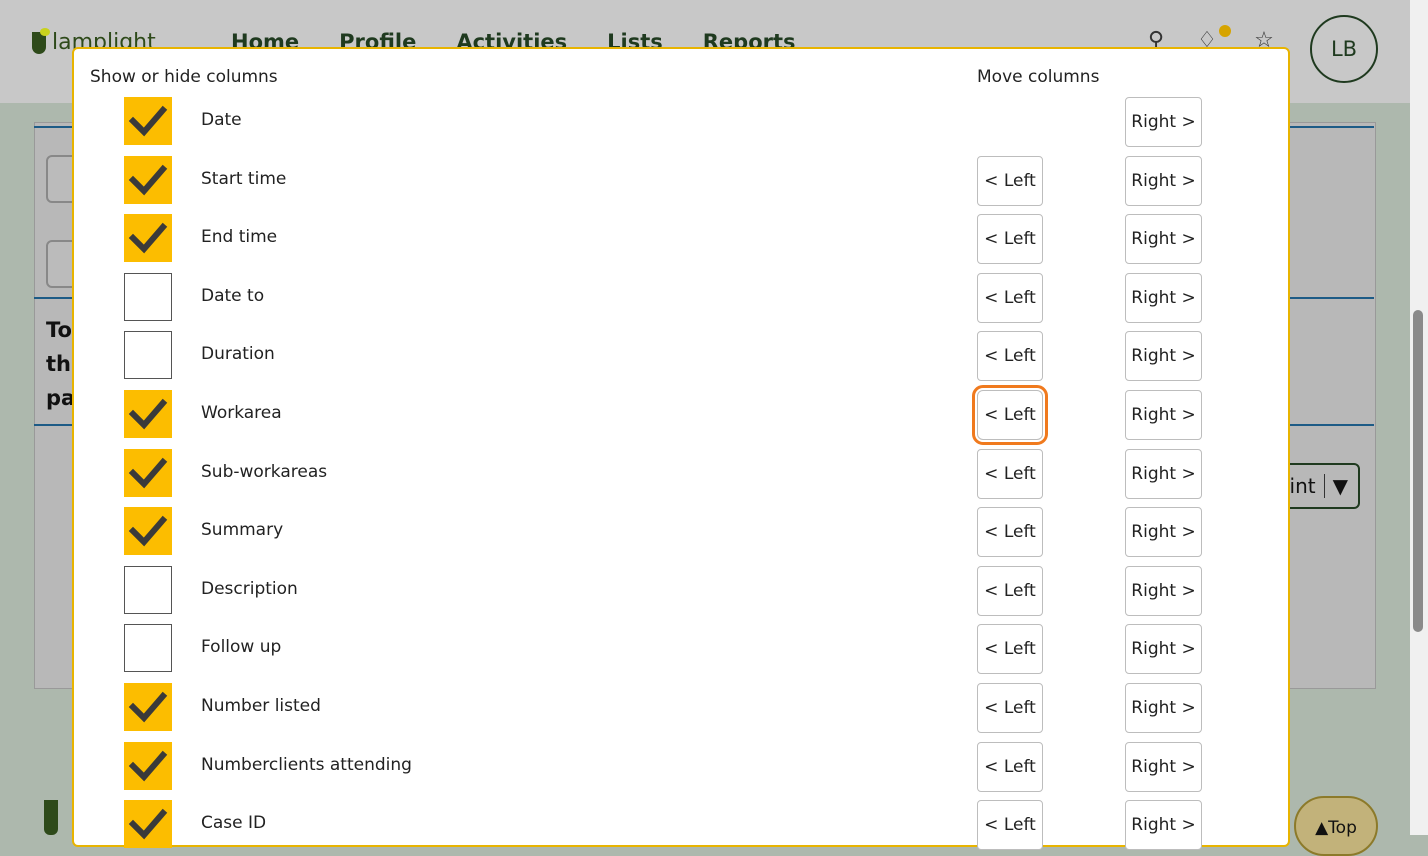 The image size is (1428, 856). What do you see at coordinates (609, 181) in the screenshot?
I see `column-row: Start time < Left Right >` at bounding box center [609, 181].